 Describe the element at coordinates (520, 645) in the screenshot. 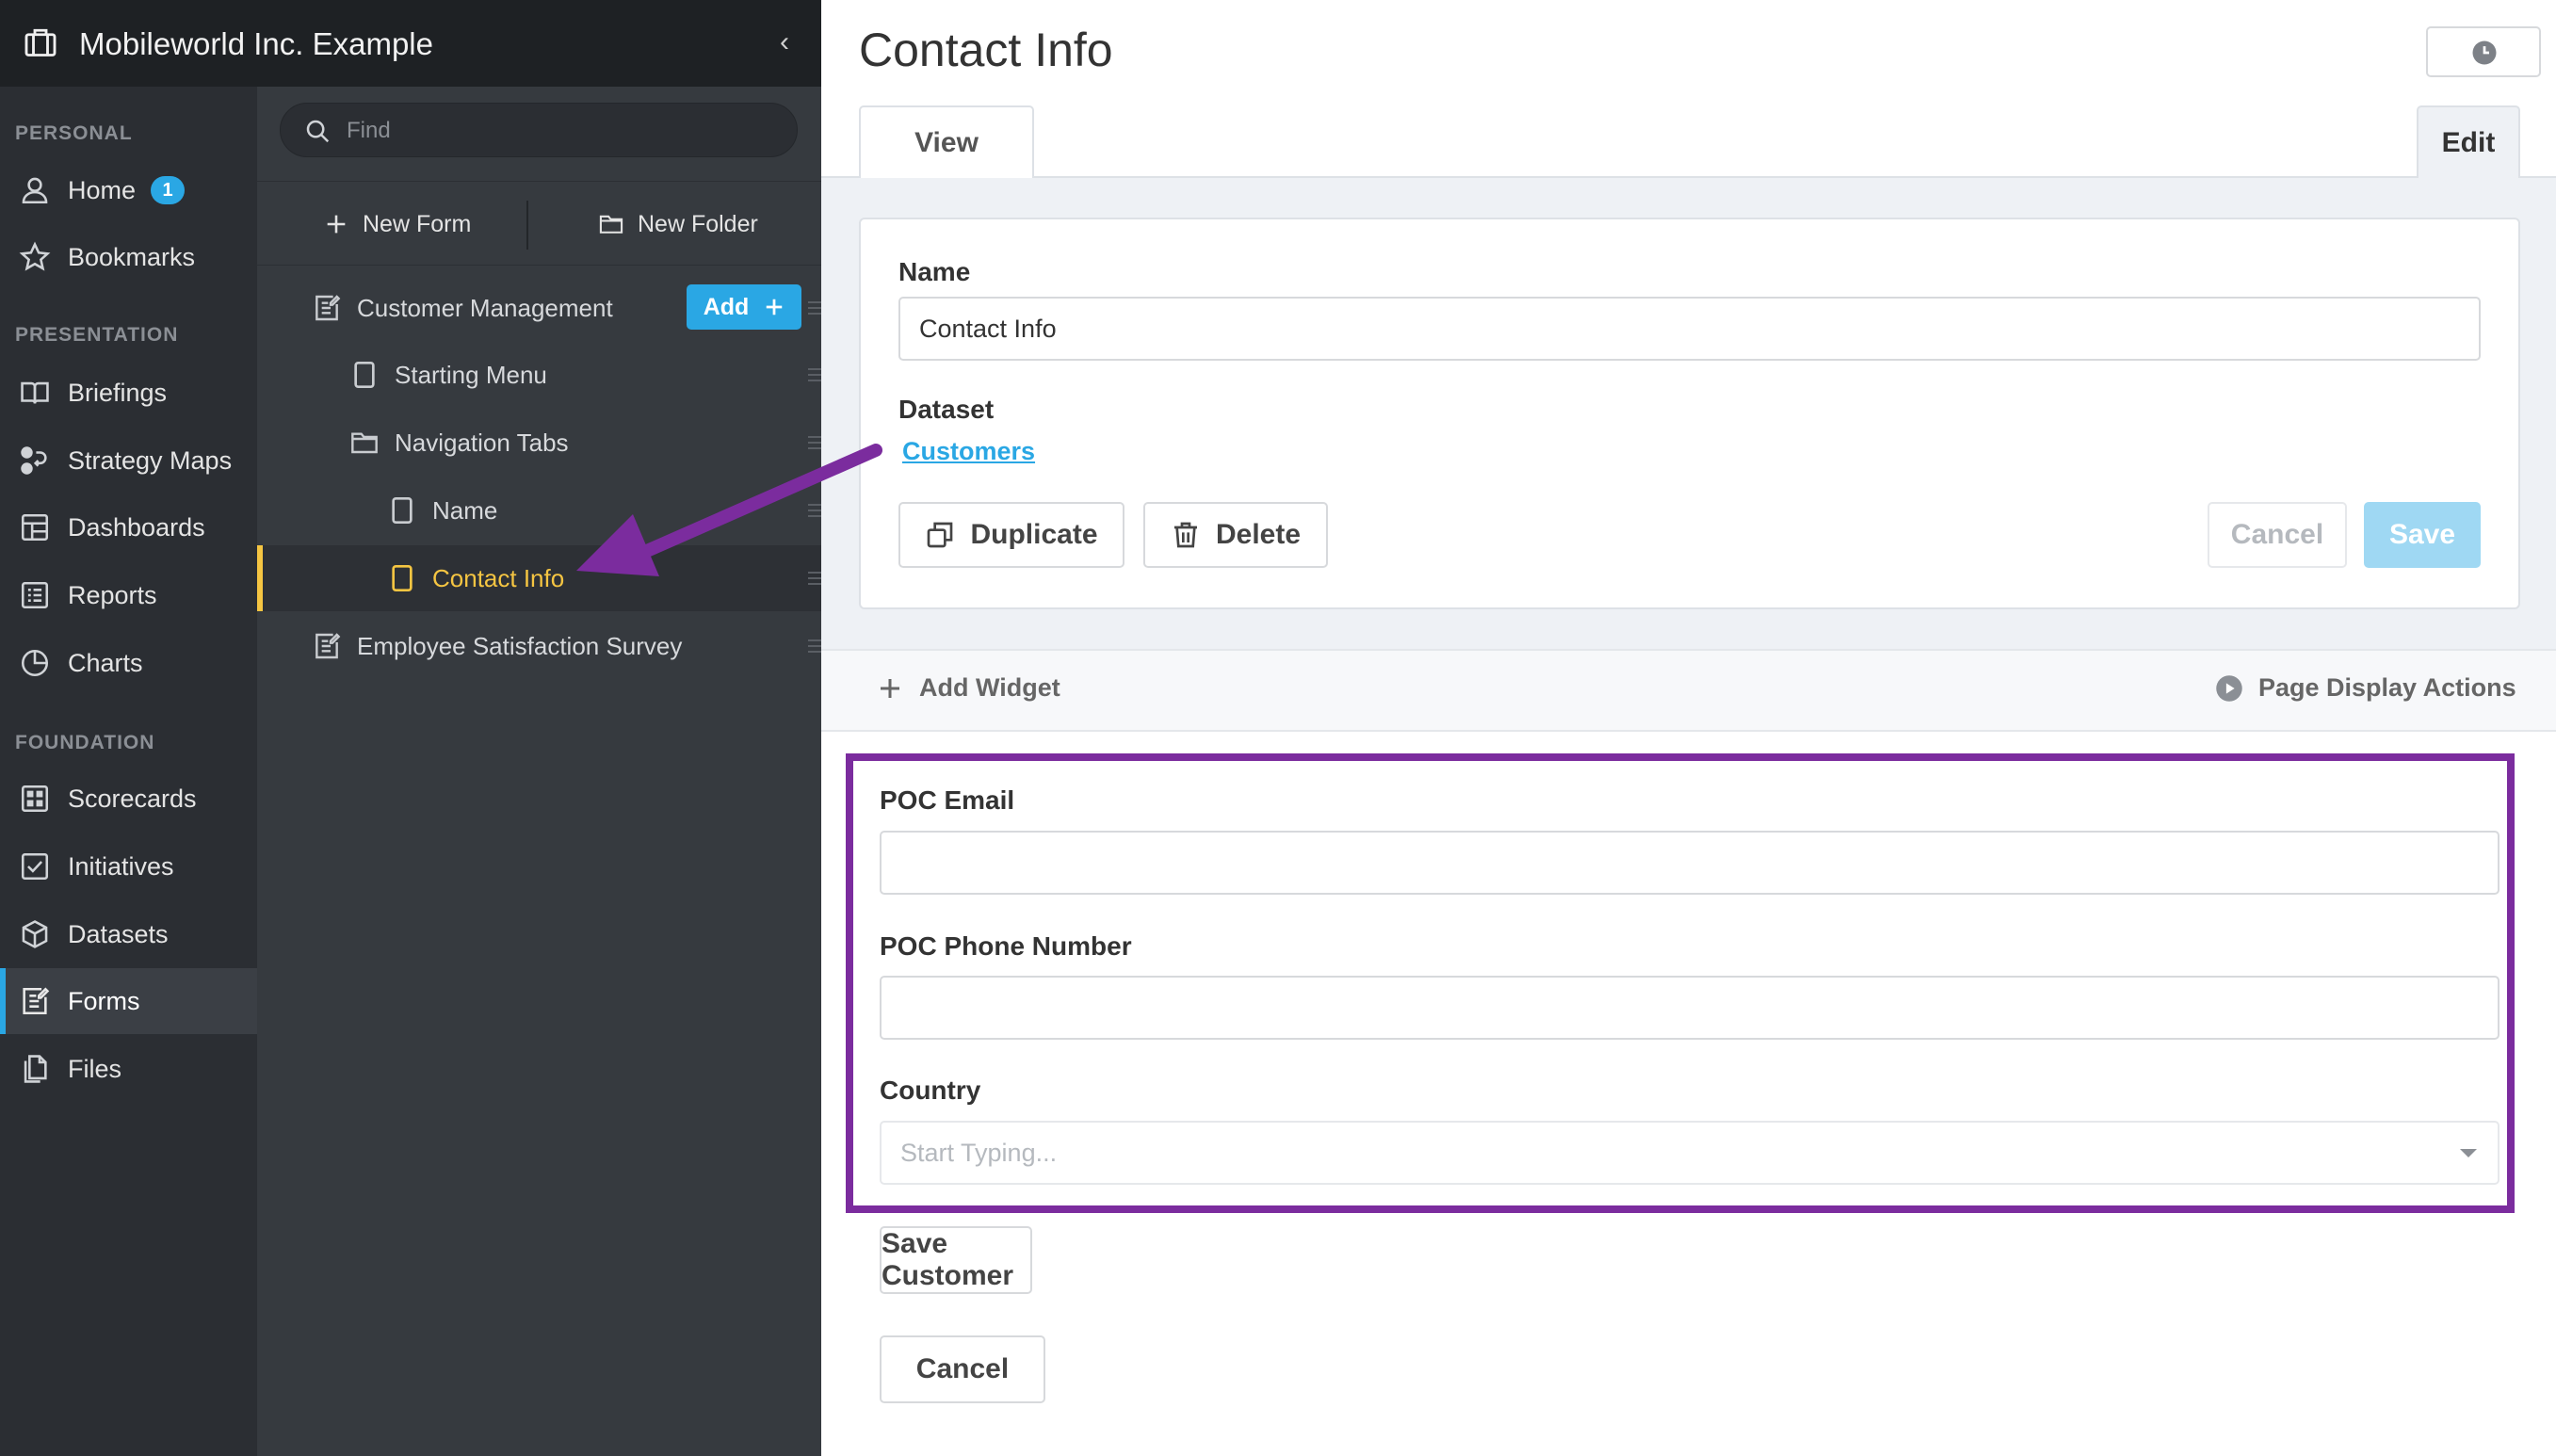

I see `tree-row-label: Employee Satisfaction Survey` at that location.